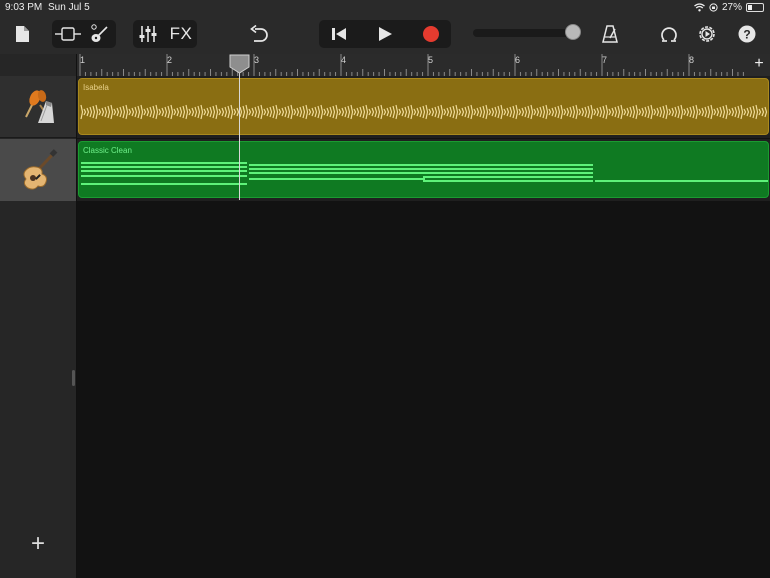 The height and width of the screenshot is (578, 770). What do you see at coordinates (424, 173) in the screenshot?
I see `midi-notes` at bounding box center [424, 173].